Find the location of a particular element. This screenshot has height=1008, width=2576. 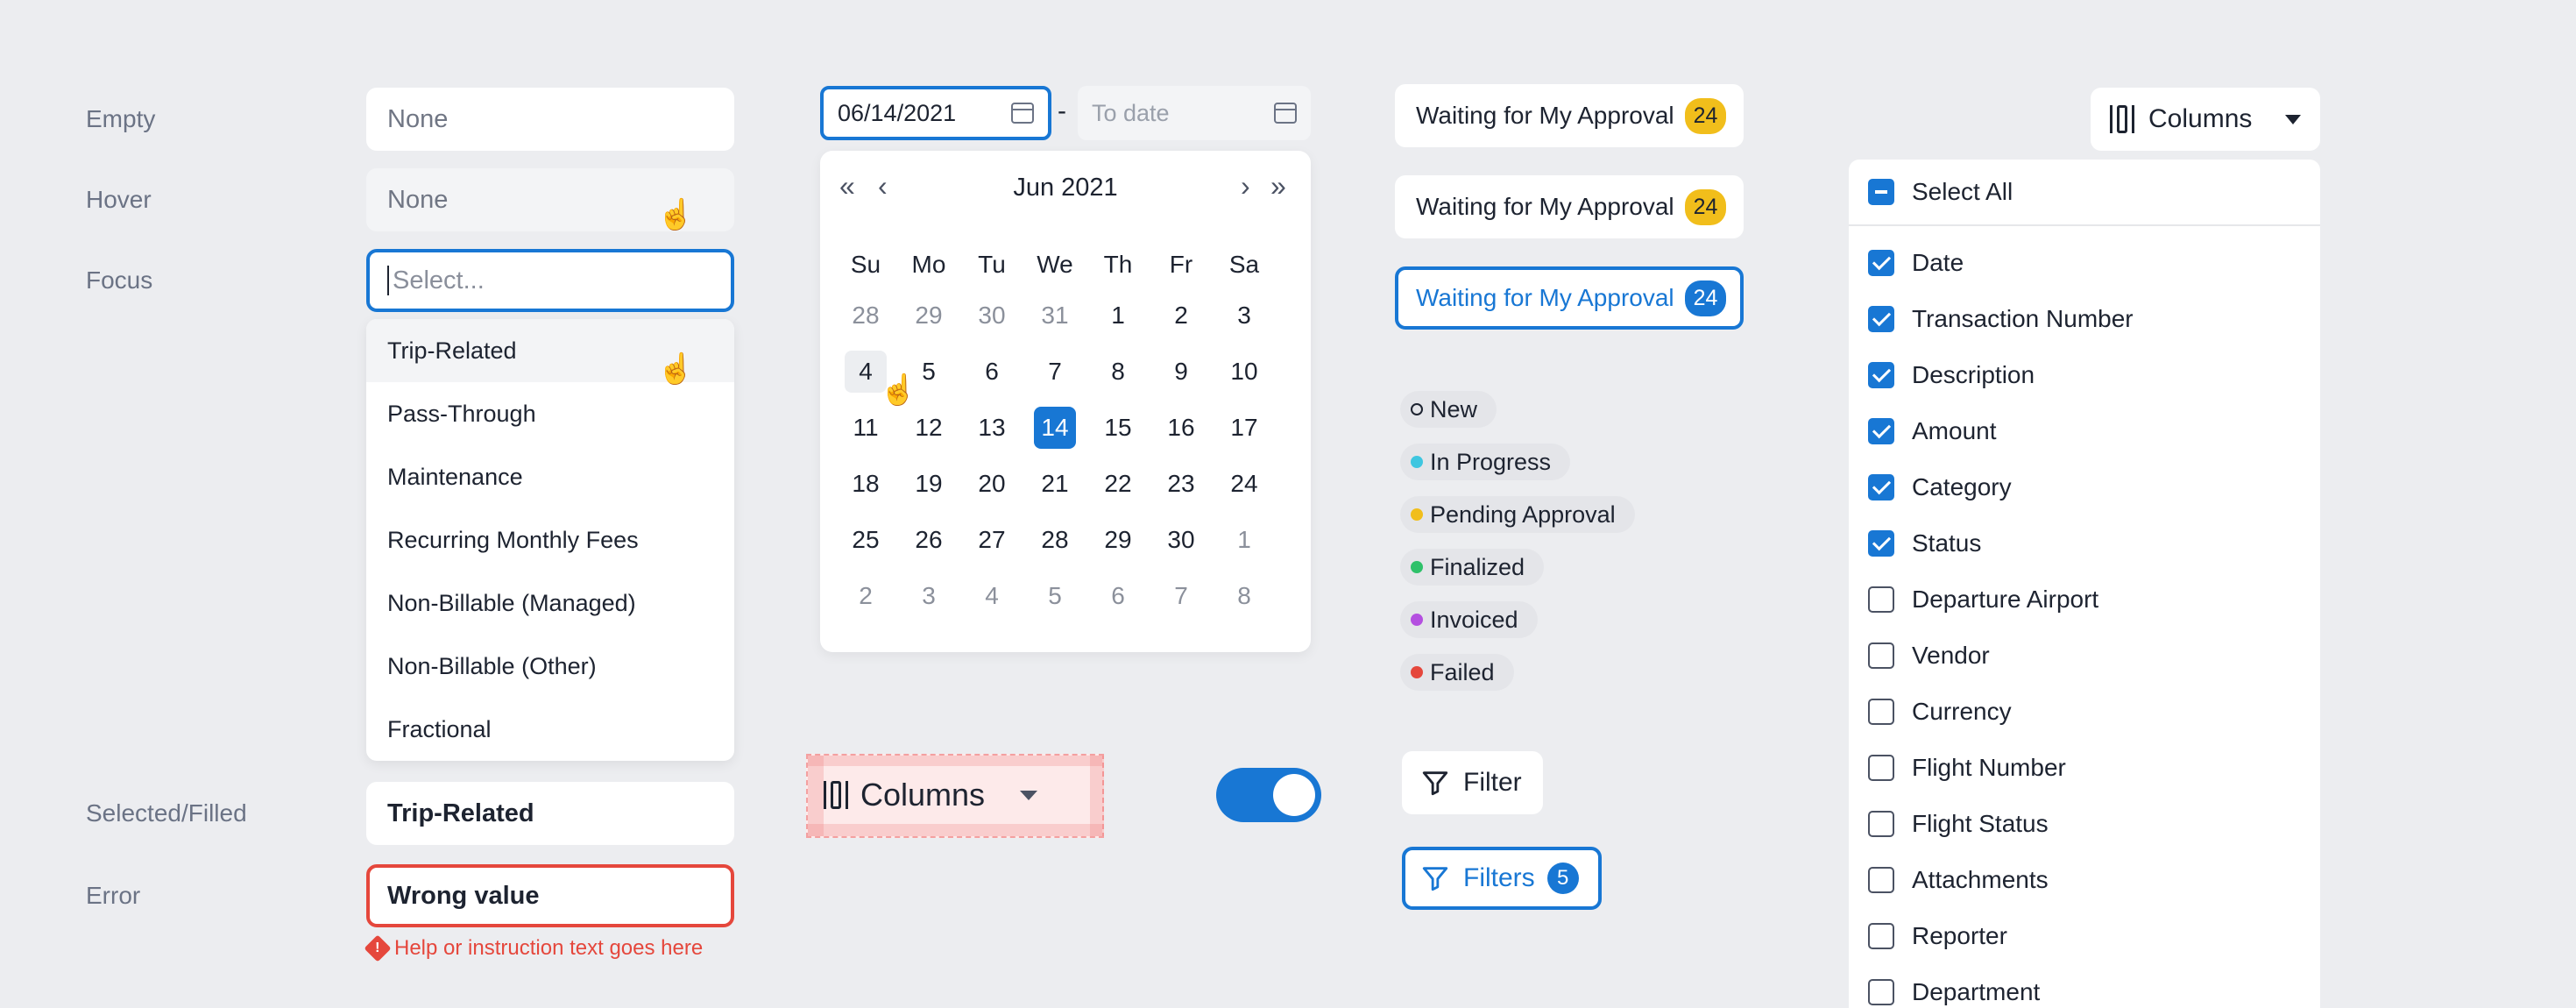

dropdown-option: Recurring Monthly Fees is located at coordinates (550, 539).